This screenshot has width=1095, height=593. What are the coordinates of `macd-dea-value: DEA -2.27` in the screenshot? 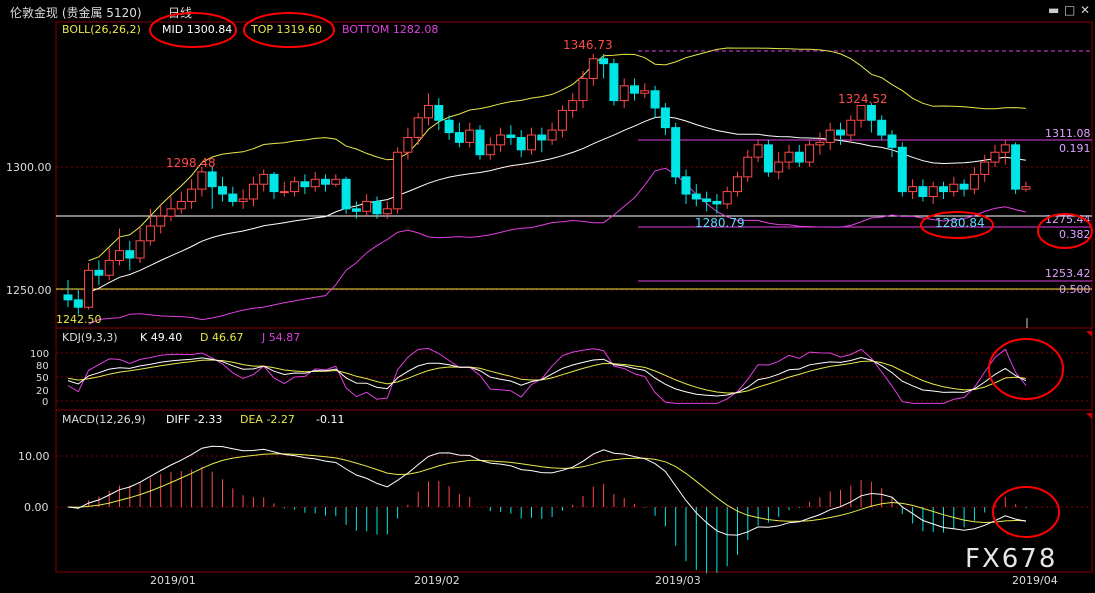 It's located at (267, 419).